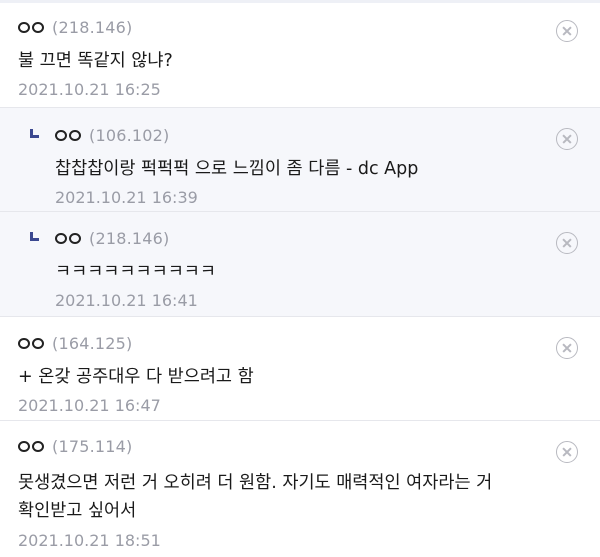  I want to click on comment-author-line: (175.114), so click(279, 446).